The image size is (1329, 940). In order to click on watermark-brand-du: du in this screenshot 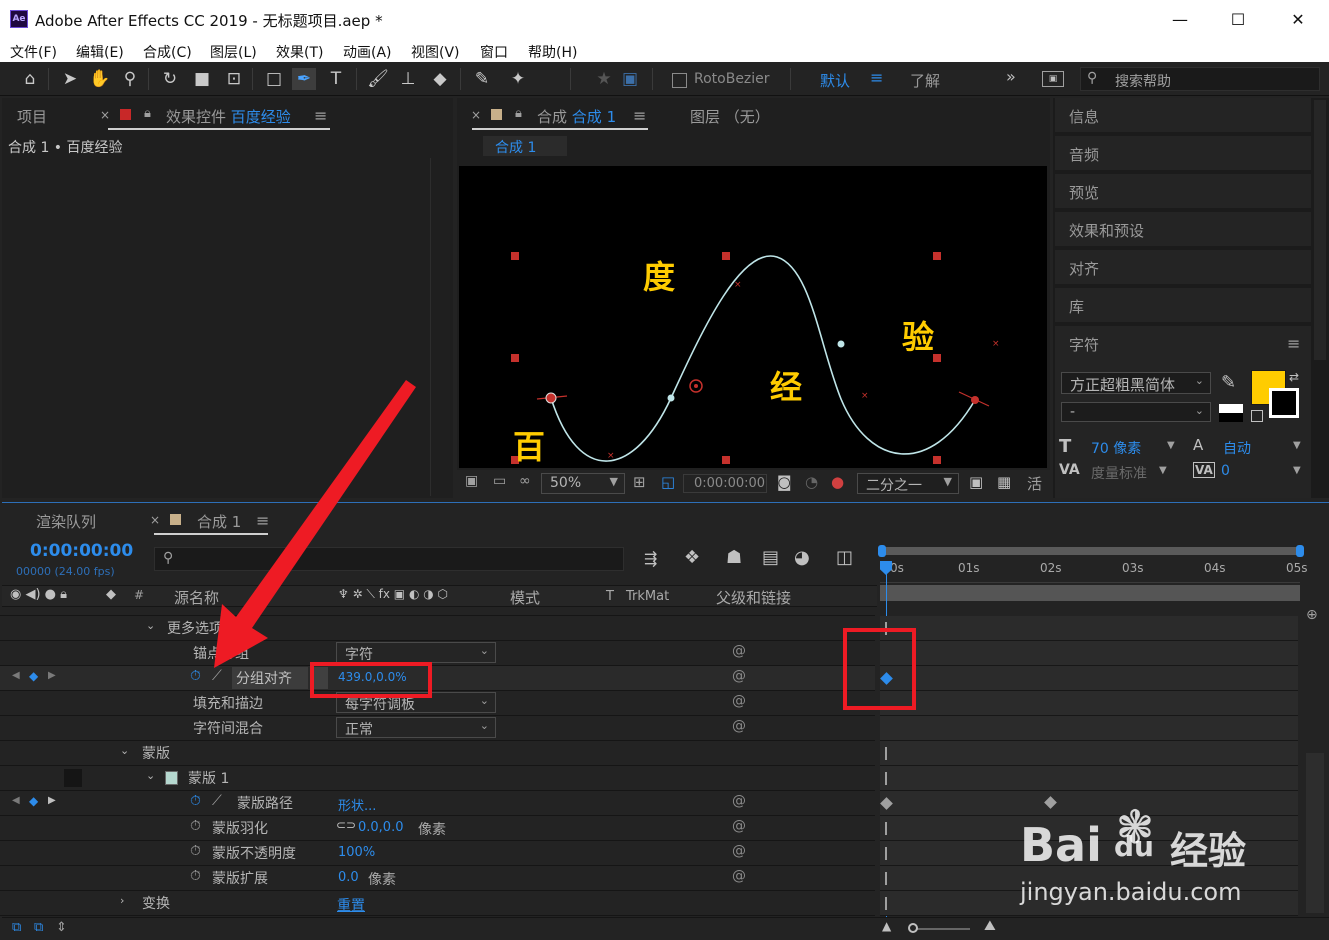, I will do `click(1134, 846)`.